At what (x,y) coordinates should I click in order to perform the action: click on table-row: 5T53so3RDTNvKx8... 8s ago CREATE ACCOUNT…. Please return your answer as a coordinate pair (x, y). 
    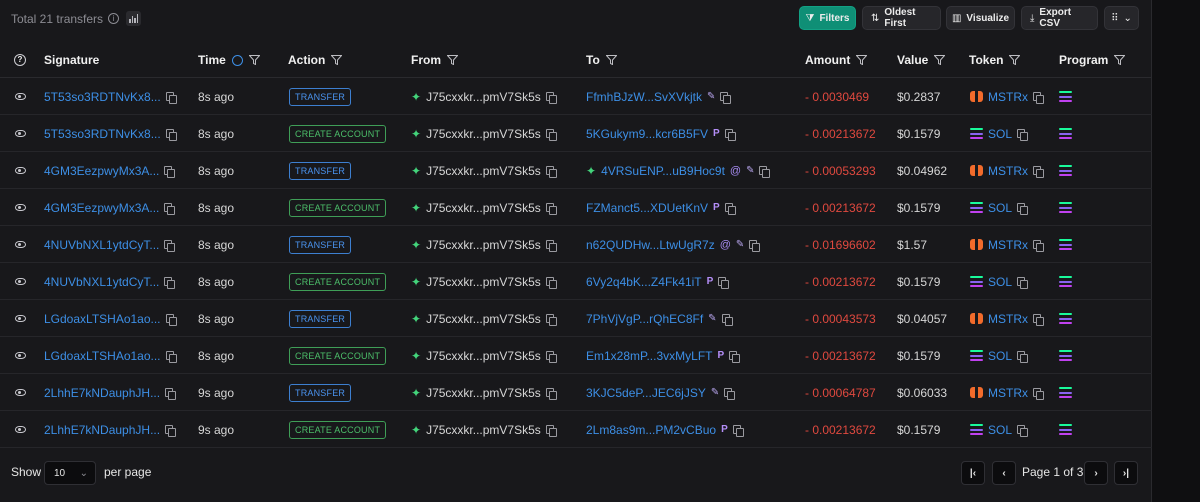
    Looking at the image, I should click on (576, 133).